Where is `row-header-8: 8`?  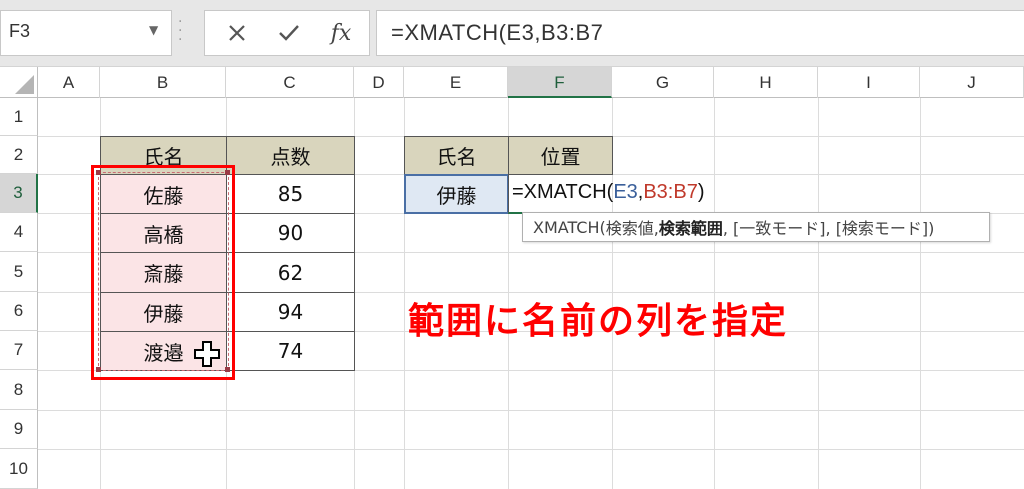 row-header-8: 8 is located at coordinates (19, 390).